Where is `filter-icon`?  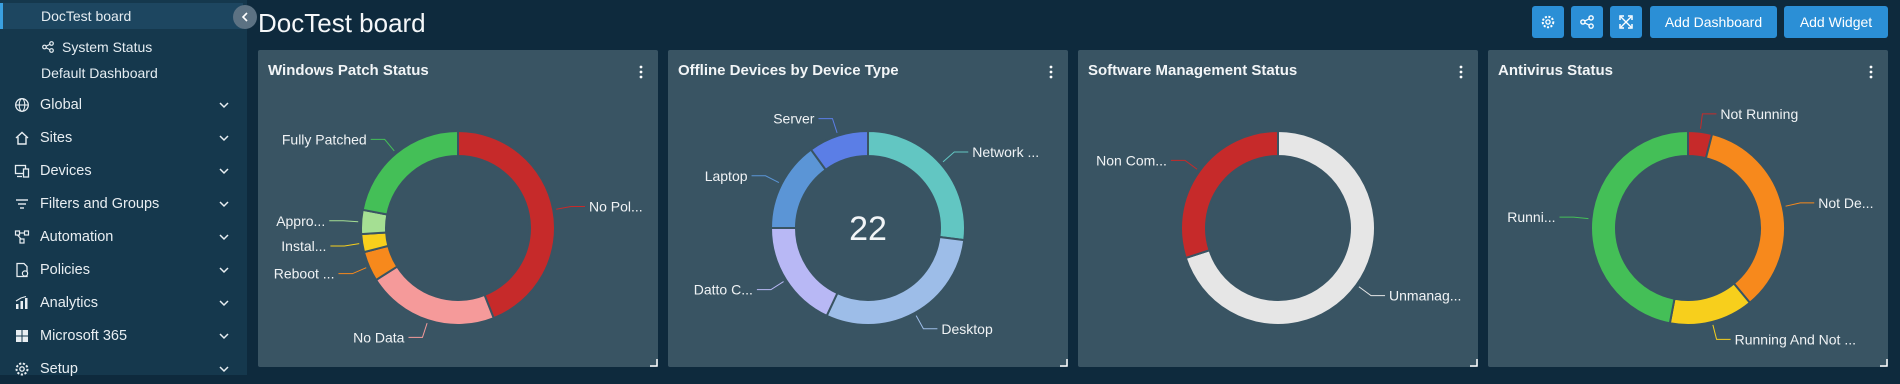
filter-icon is located at coordinates (22, 204).